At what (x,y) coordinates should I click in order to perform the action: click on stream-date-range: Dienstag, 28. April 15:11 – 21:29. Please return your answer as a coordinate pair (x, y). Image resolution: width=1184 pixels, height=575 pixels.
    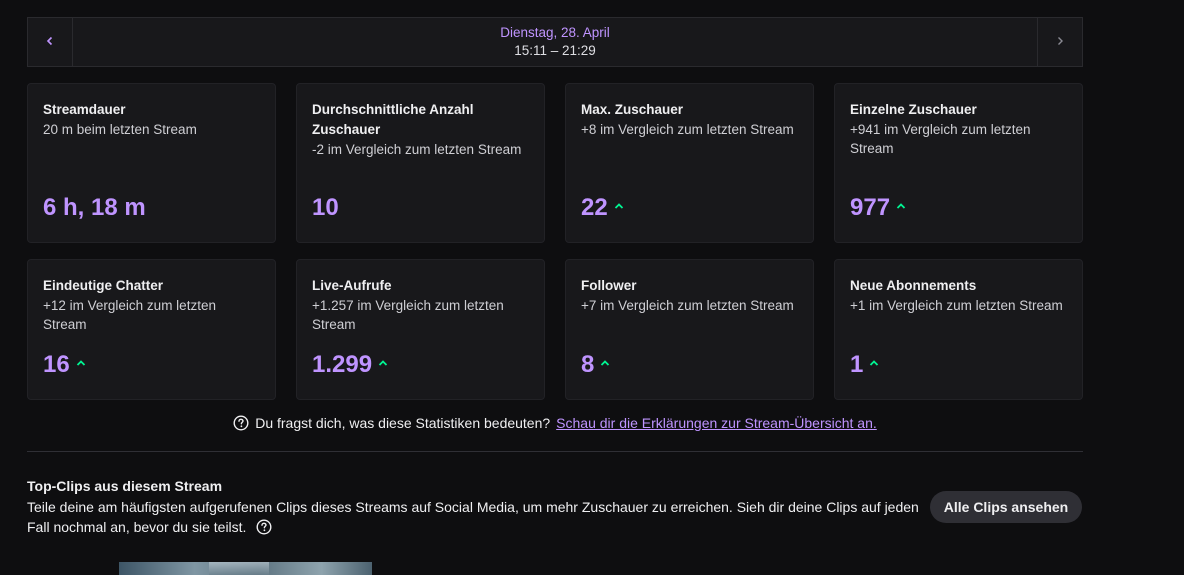
    Looking at the image, I should click on (555, 42).